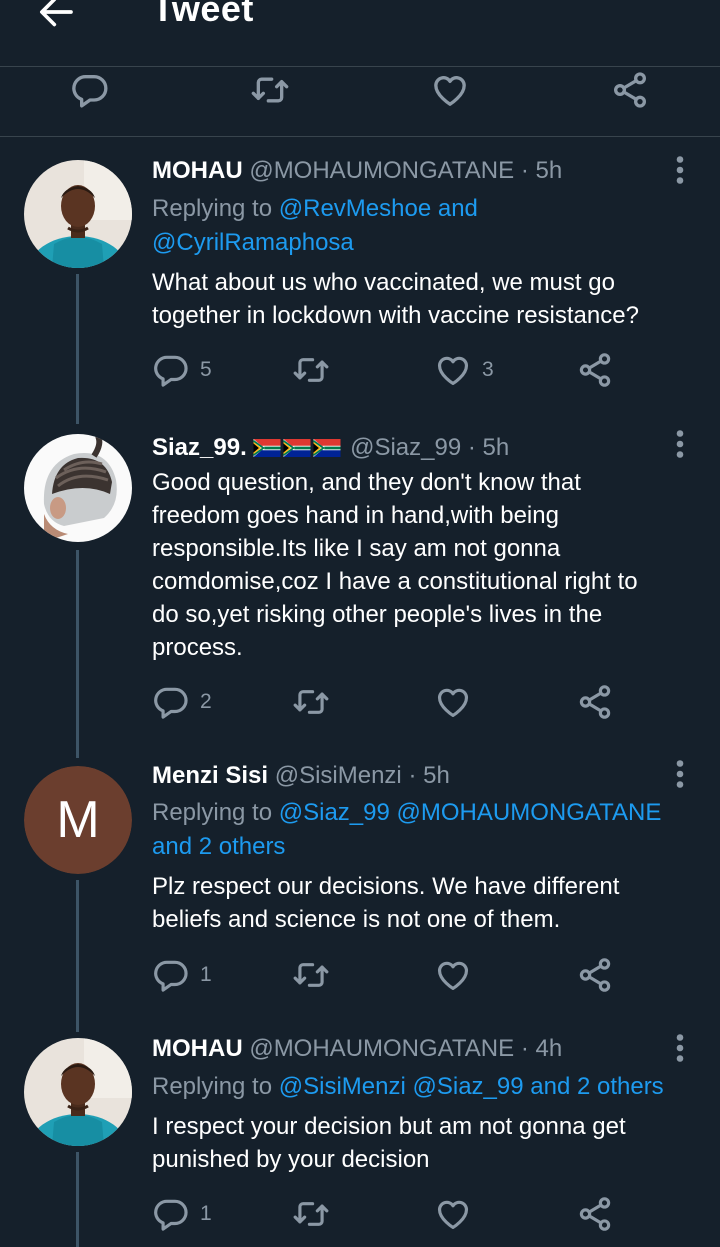  I want to click on tweet-header: MOHAU @MOHAUMONGATANE · 5h, so click(357, 171).